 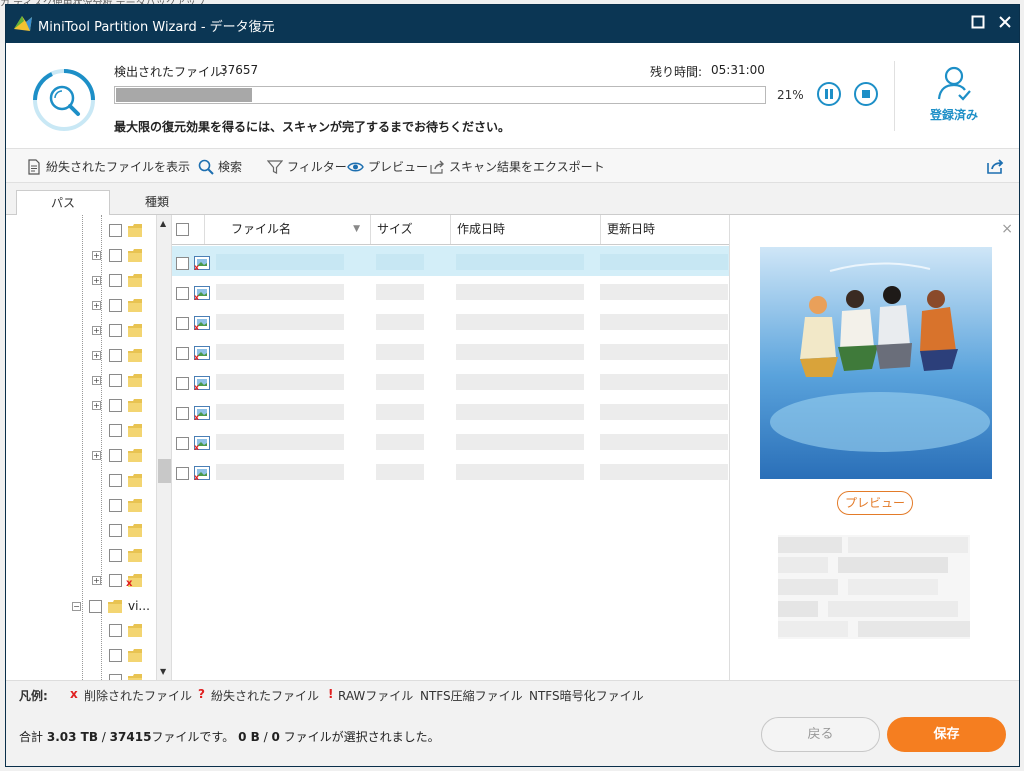 What do you see at coordinates (946, 734) in the screenshot?
I see `save-button: 保存` at bounding box center [946, 734].